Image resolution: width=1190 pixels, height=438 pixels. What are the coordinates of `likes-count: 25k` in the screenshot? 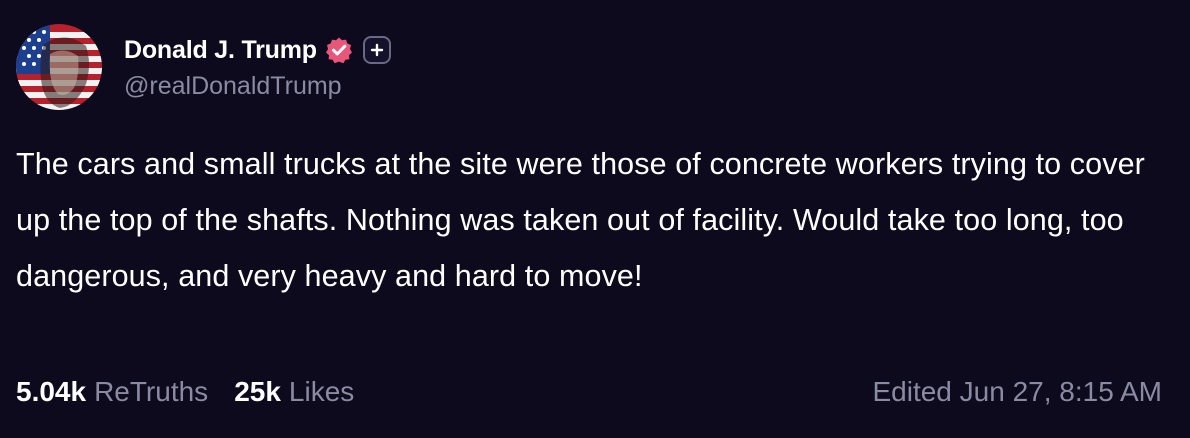 It's located at (257, 391).